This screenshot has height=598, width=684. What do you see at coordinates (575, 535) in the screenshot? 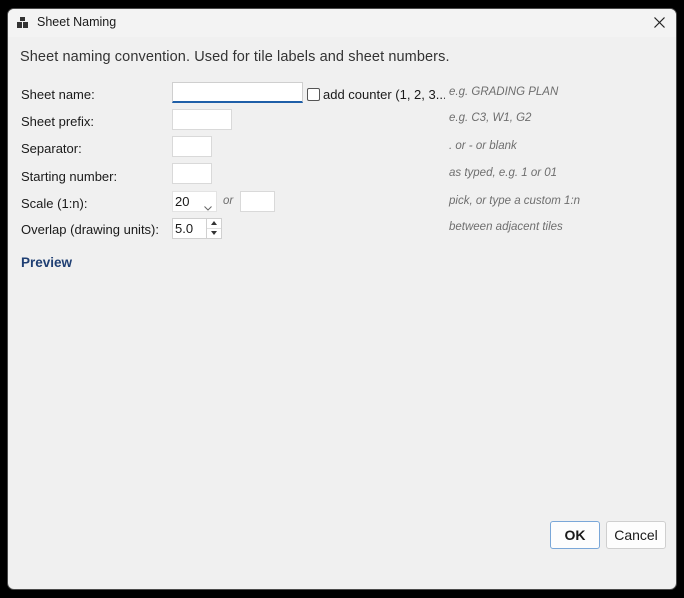
I see `ok-button: OK` at bounding box center [575, 535].